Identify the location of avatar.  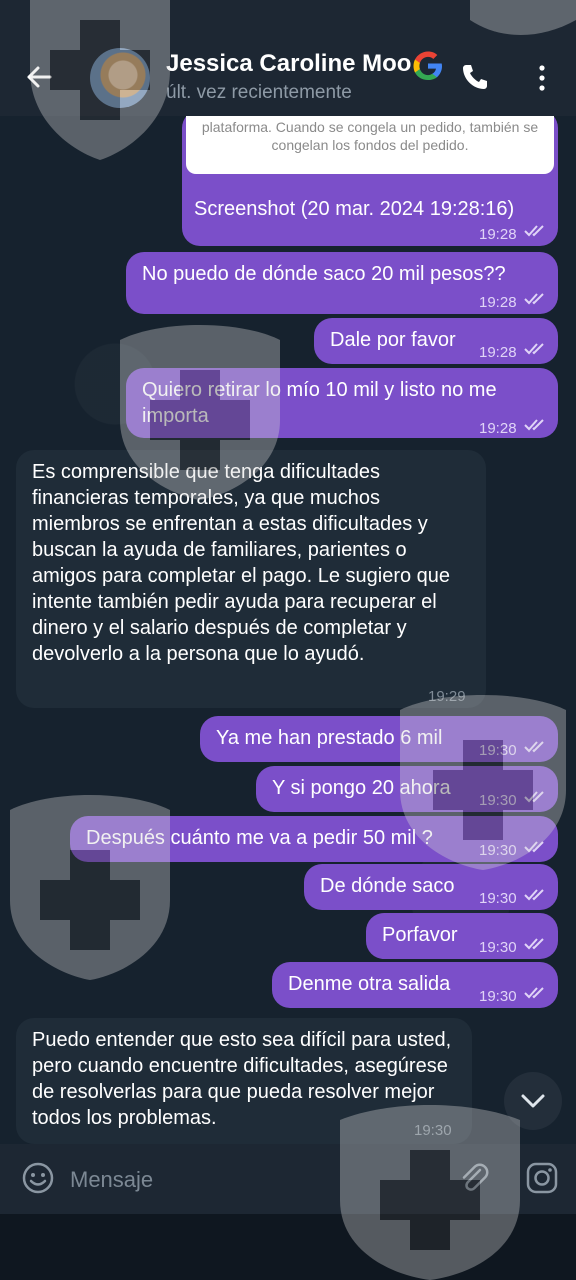
(120, 78).